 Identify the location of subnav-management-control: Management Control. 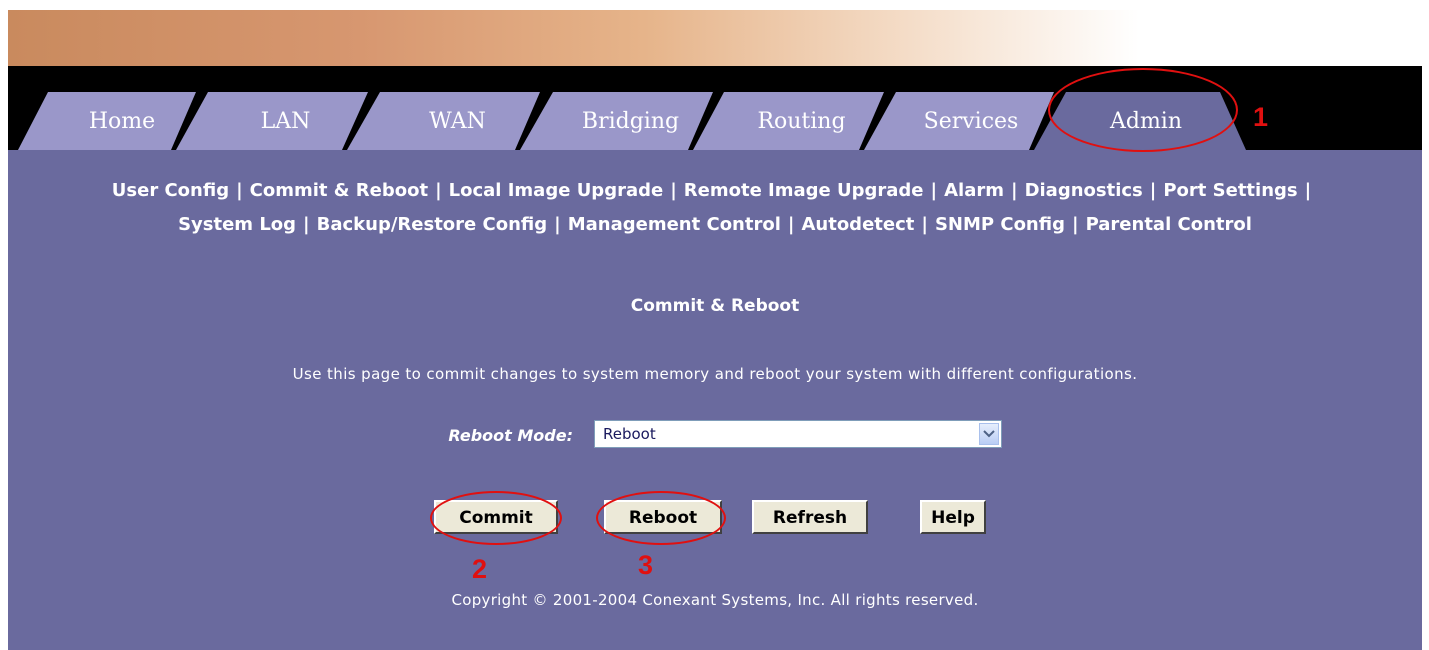
(674, 224).